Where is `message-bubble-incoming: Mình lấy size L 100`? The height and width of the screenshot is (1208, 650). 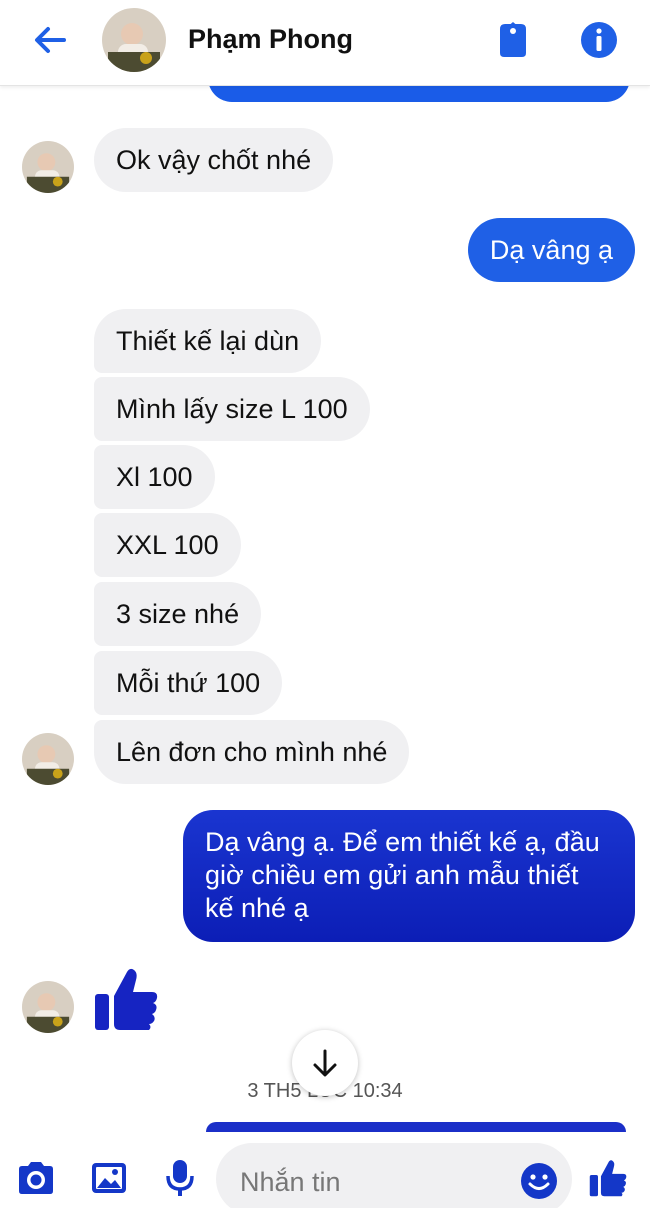
message-bubble-incoming: Mình lấy size L 100 is located at coordinates (232, 409).